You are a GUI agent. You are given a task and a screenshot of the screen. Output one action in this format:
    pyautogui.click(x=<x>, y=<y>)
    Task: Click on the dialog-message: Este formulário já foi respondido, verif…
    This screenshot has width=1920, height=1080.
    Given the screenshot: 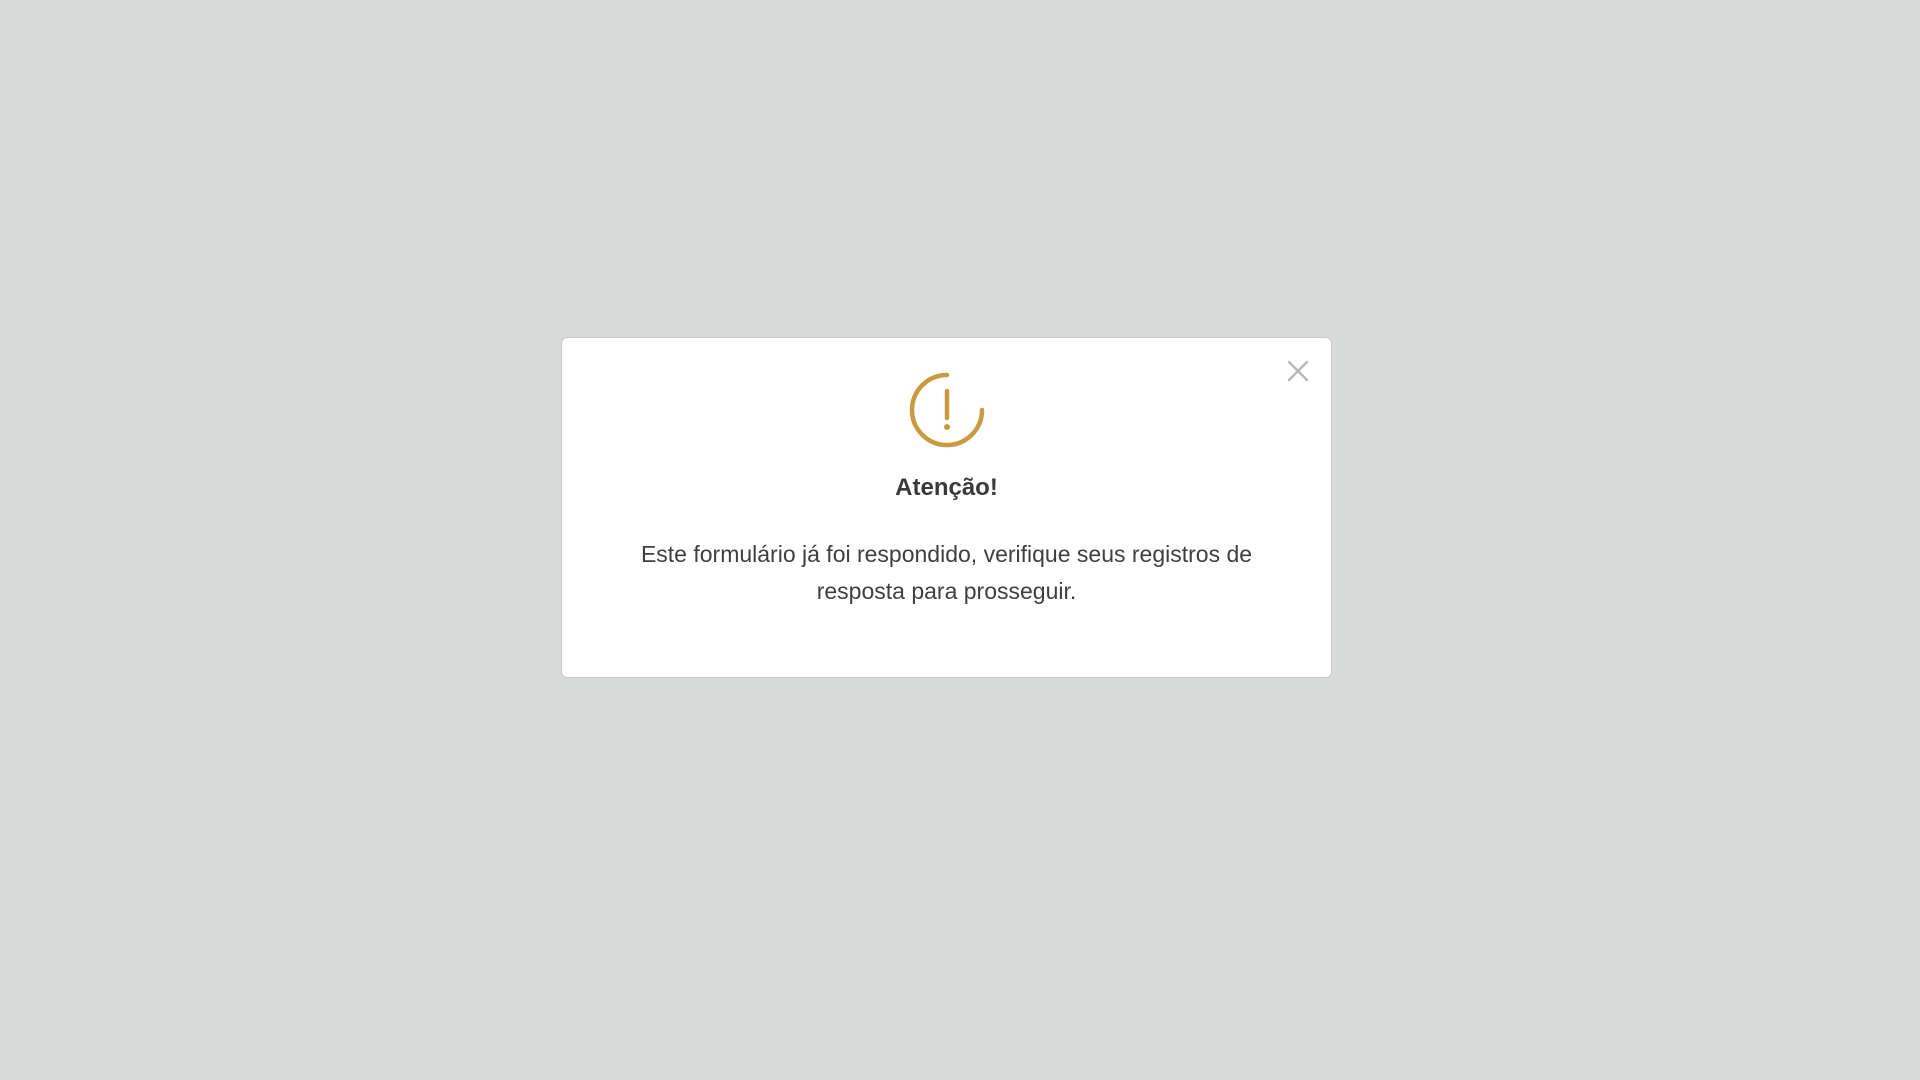 What is the action you would take?
    pyautogui.click(x=946, y=572)
    